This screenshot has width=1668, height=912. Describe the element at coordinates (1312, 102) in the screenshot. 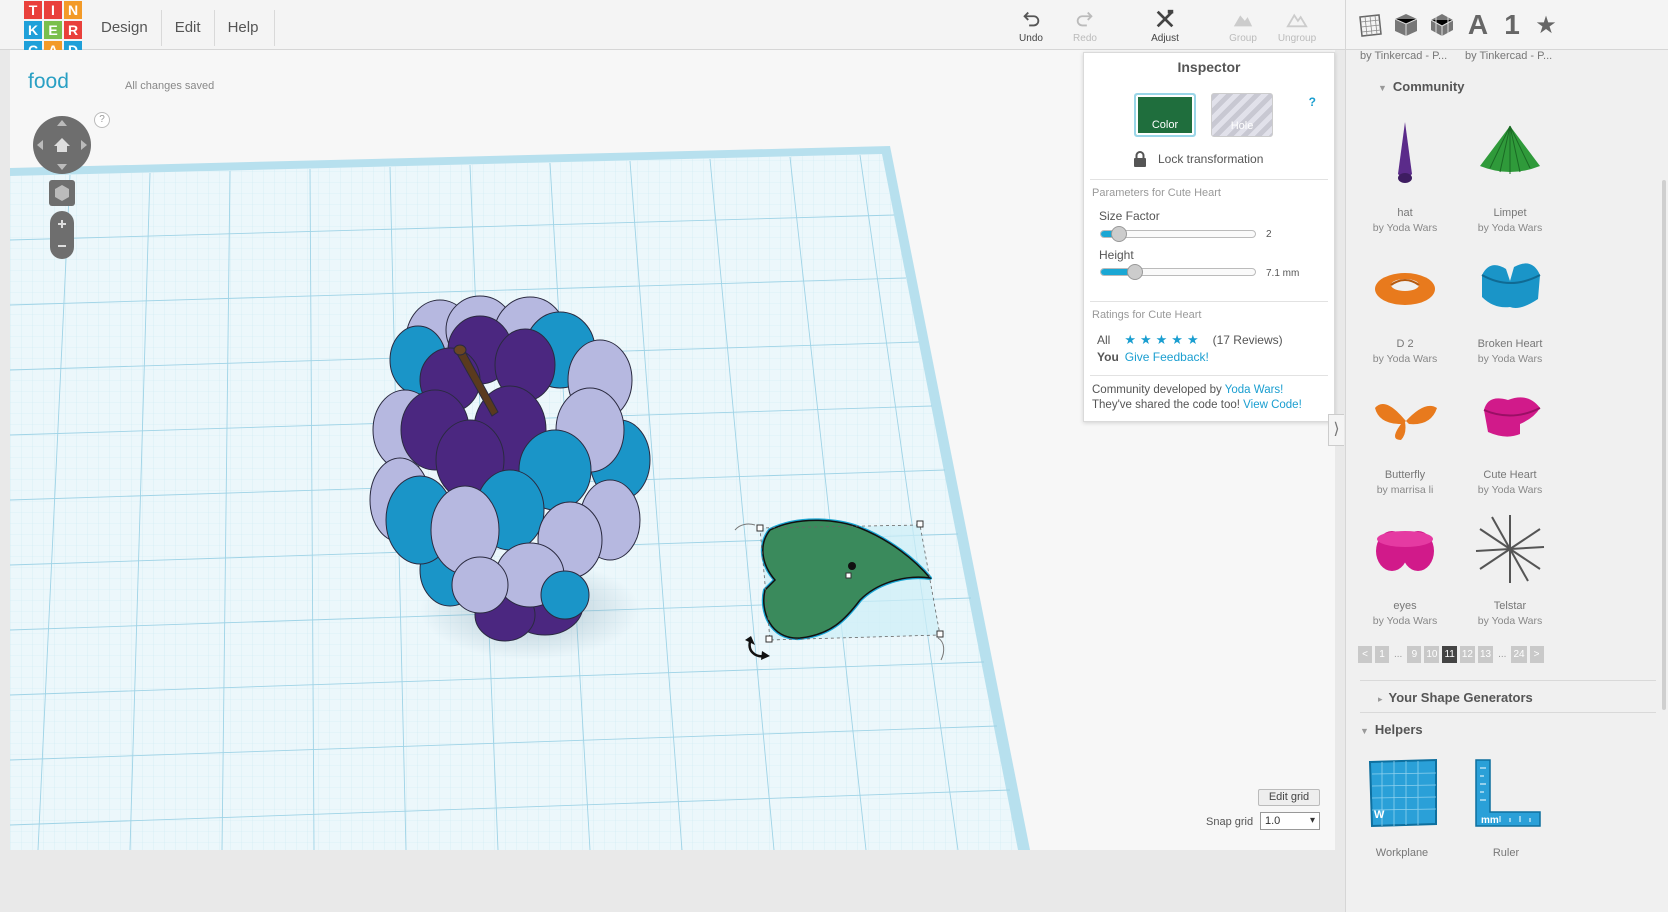

I see `inspector-help-button: ?` at that location.